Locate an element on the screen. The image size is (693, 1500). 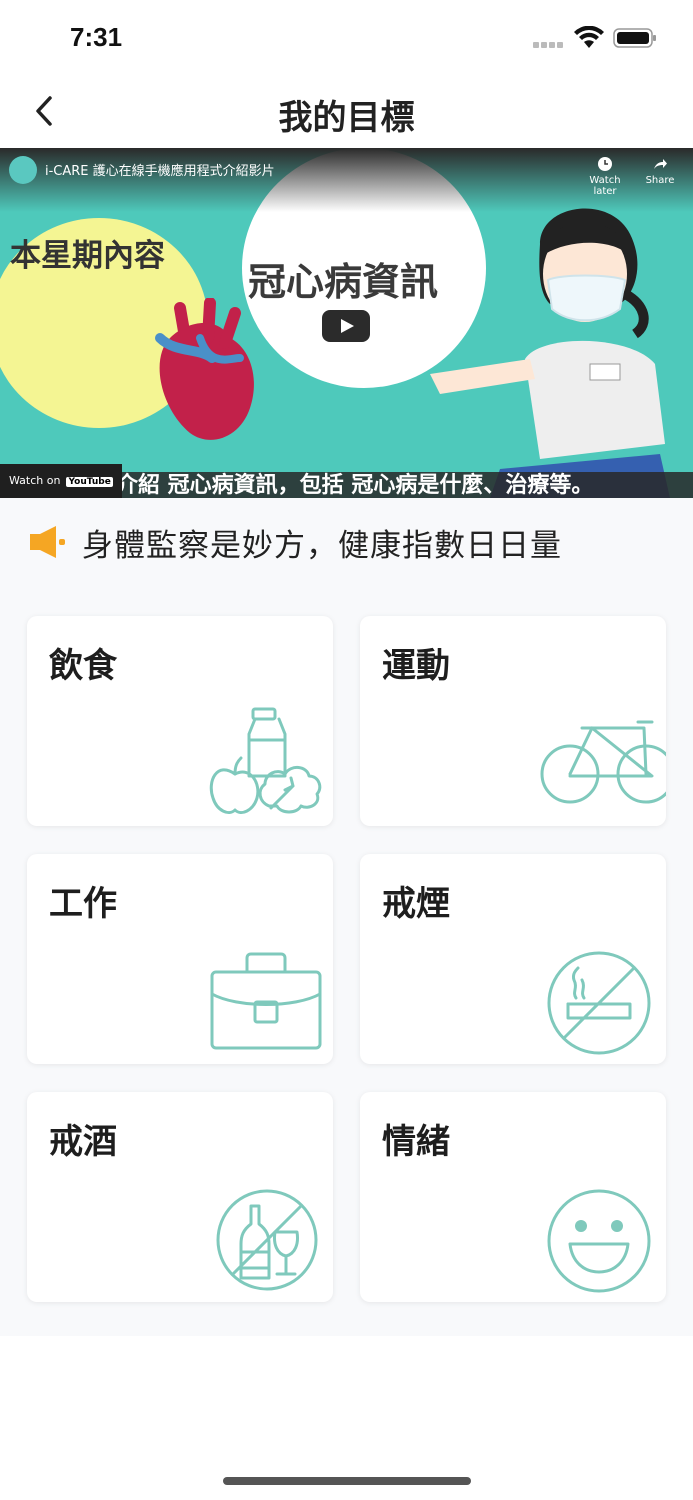
category-label: 工作 is located at coordinates (83, 904).